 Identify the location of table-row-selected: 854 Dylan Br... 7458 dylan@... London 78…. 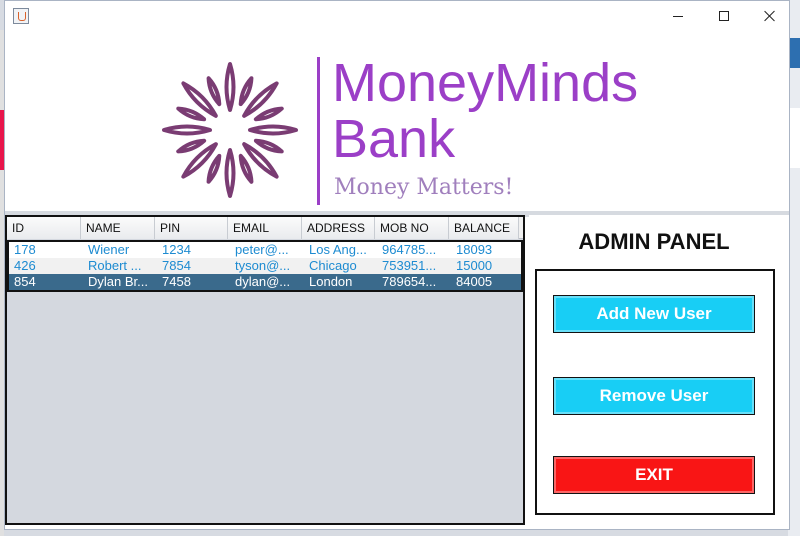
(265, 282).